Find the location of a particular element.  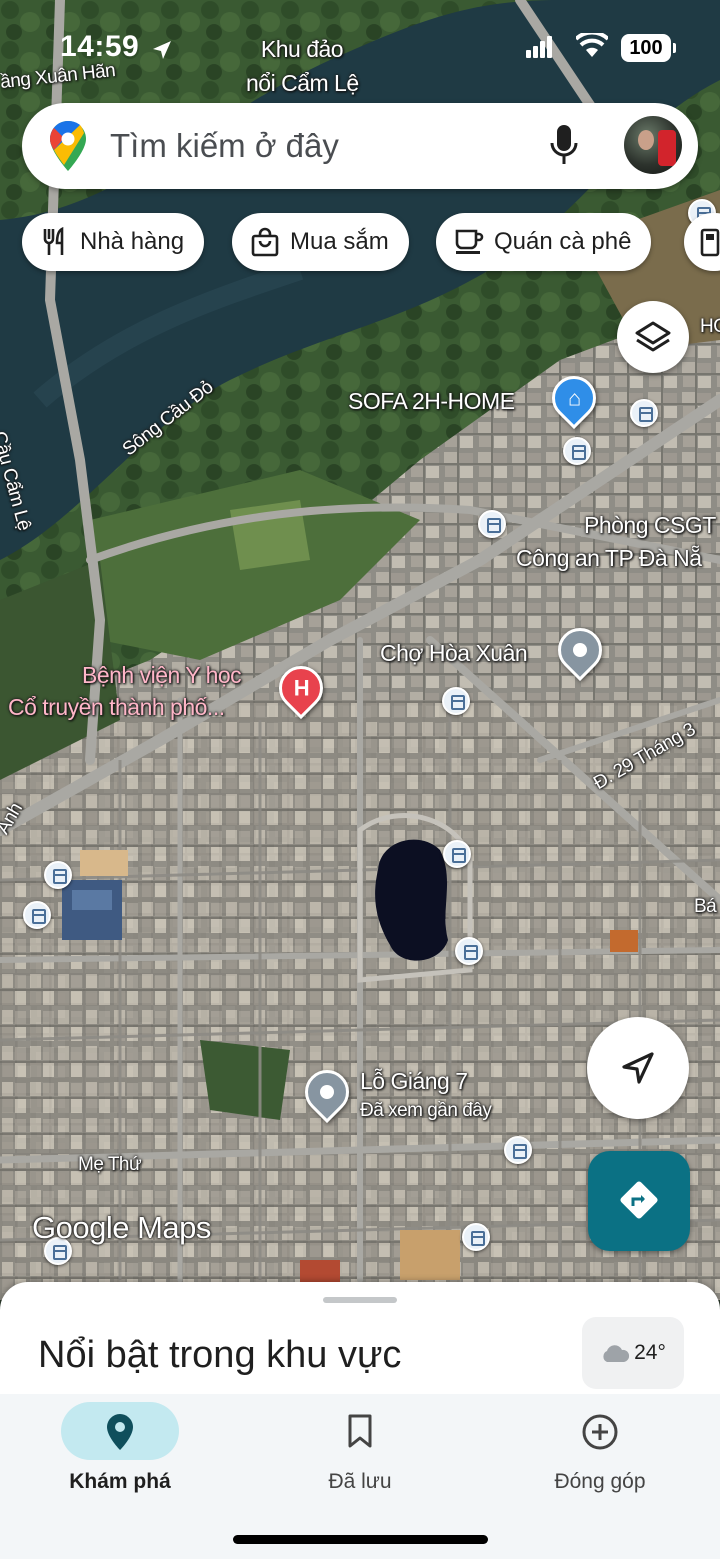

nav-saved: Đã lưu is located at coordinates (360, 1459).